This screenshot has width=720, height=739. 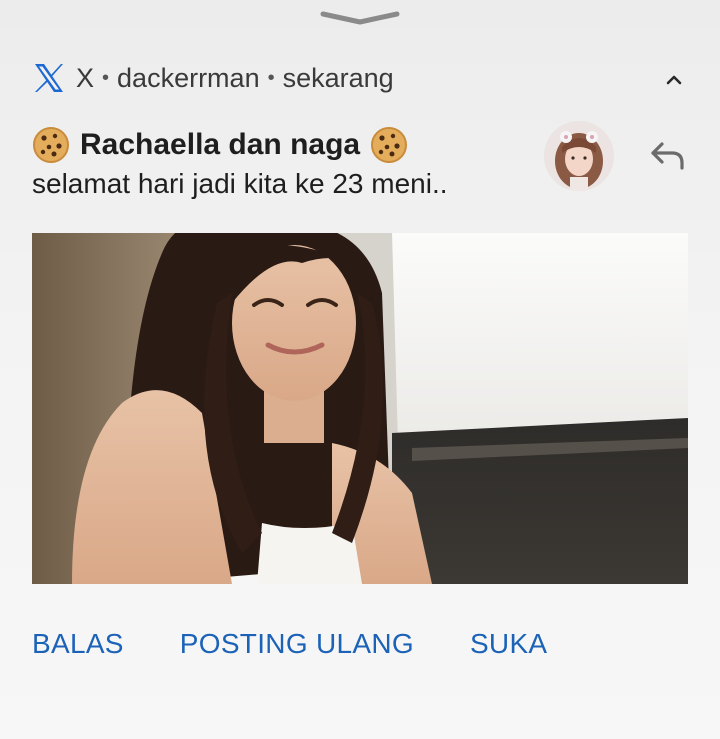 I want to click on notification-actions: BALAS POSTING ULANG SUKA, so click(x=289, y=644).